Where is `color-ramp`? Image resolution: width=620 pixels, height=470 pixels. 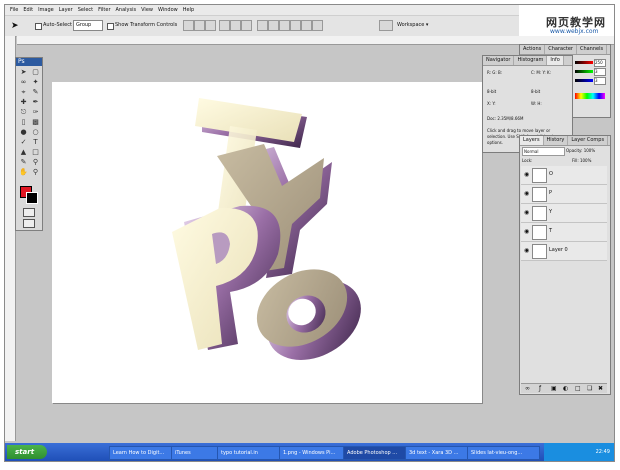
color-ramp is located at coordinates (590, 96).